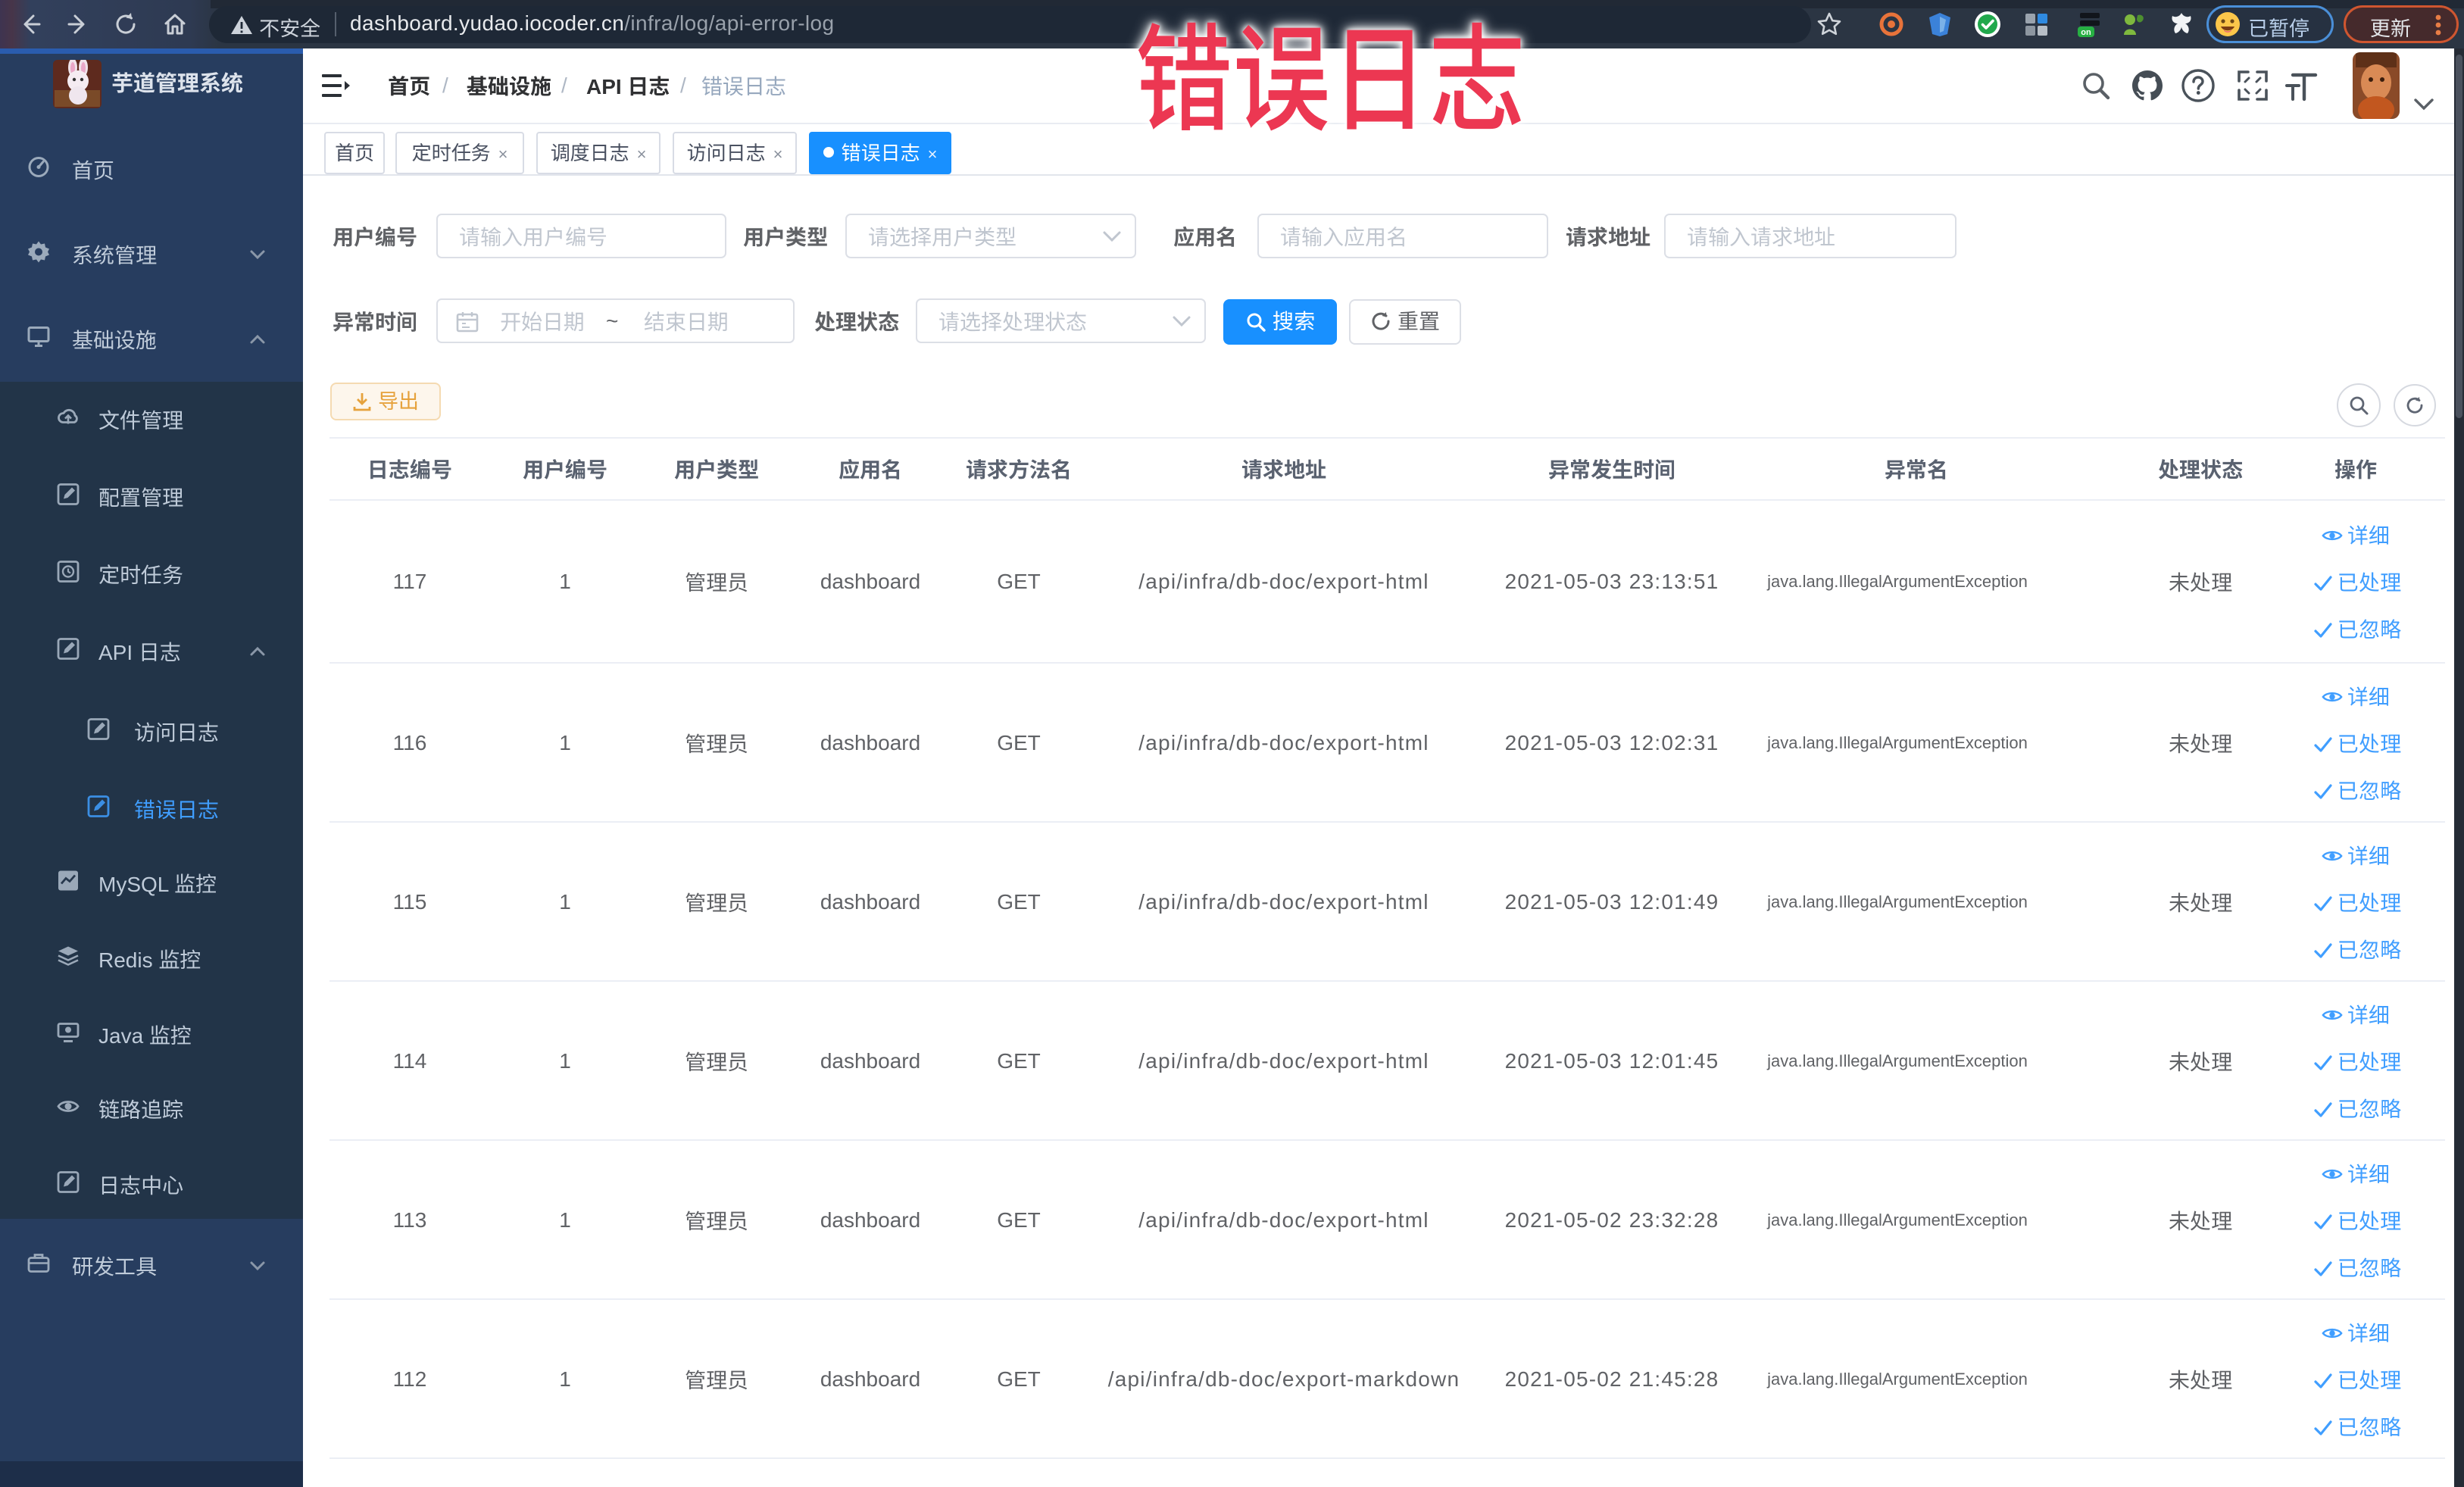 This screenshot has height=1487, width=2464. Describe the element at coordinates (2086, 32) in the screenshot. I see `svg-text: on` at that location.